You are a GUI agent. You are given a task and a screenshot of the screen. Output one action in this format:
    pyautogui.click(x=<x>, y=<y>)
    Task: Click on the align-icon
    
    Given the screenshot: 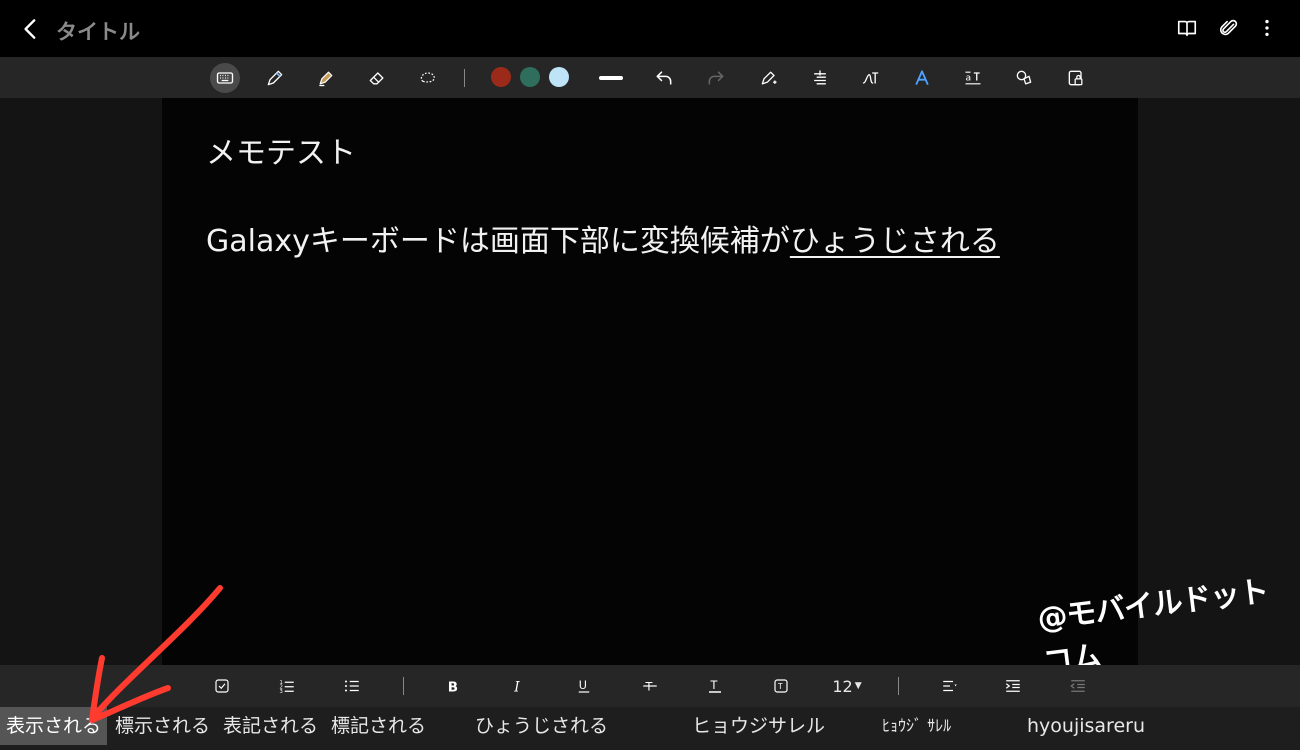 What is the action you would take?
    pyautogui.click(x=950, y=686)
    